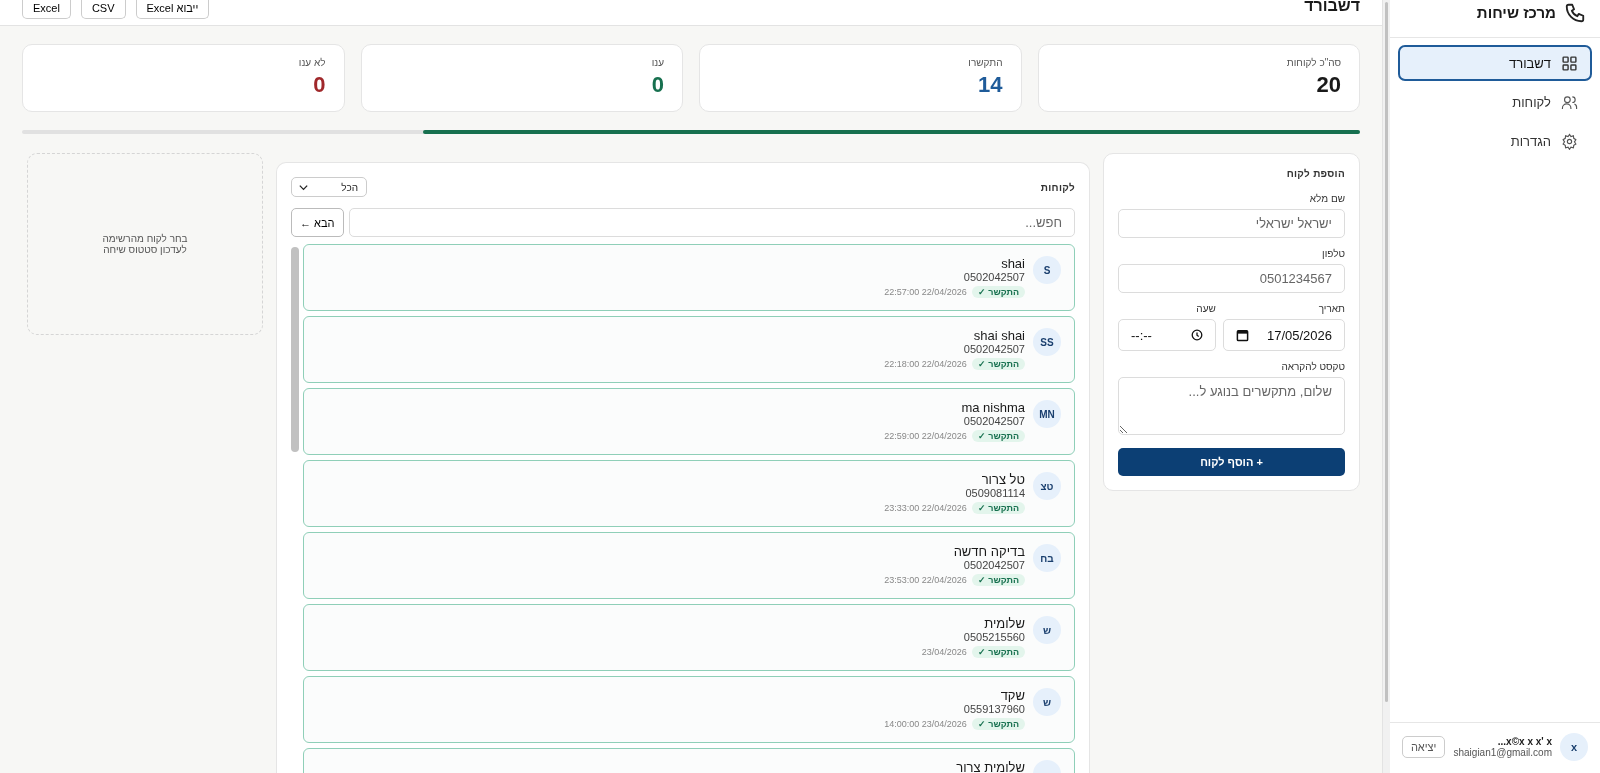  What do you see at coordinates (1205, 308) in the screenshot?
I see `field-label: שעה` at bounding box center [1205, 308].